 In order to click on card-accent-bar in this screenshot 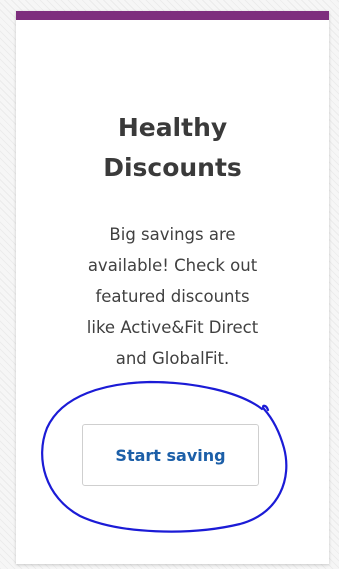, I will do `click(172, 15)`.